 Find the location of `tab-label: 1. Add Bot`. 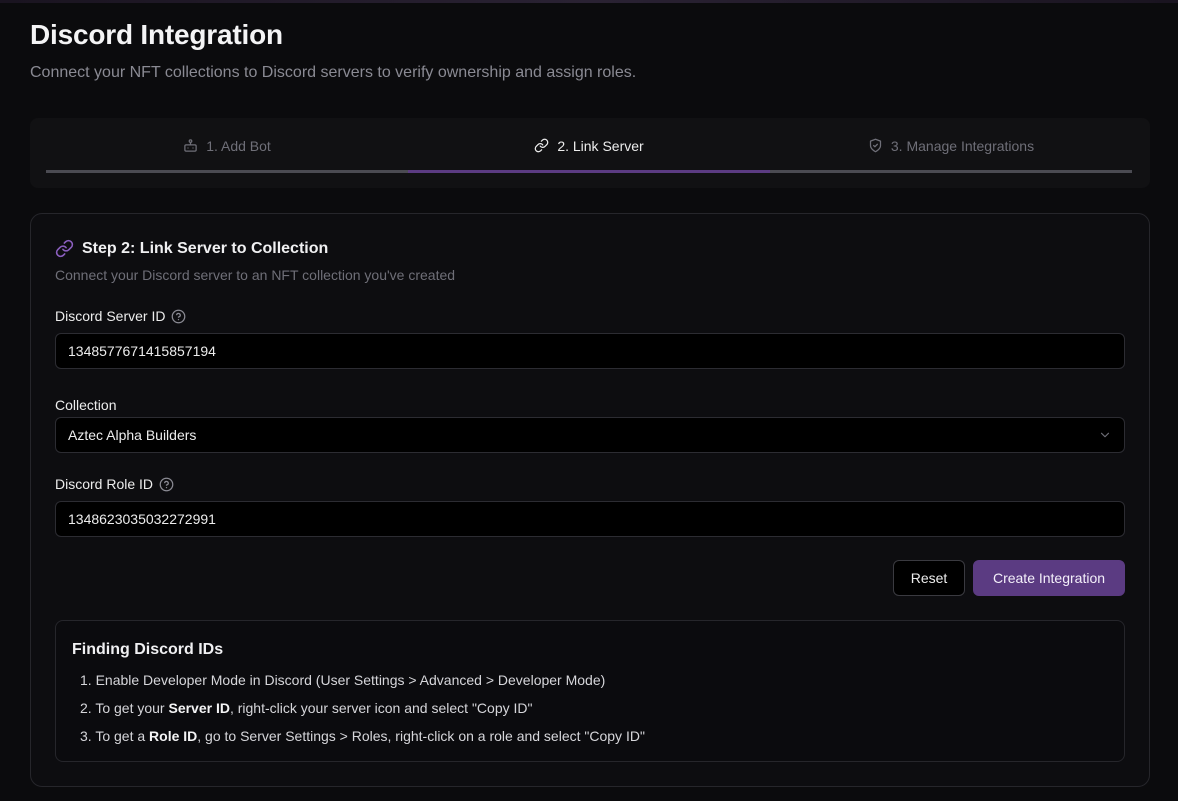

tab-label: 1. Add Bot is located at coordinates (238, 145).